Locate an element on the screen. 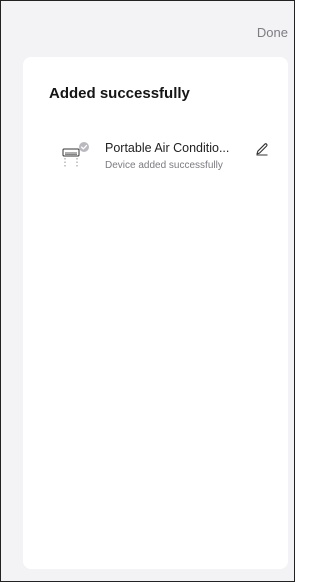  pencil-icon is located at coordinates (262, 149).